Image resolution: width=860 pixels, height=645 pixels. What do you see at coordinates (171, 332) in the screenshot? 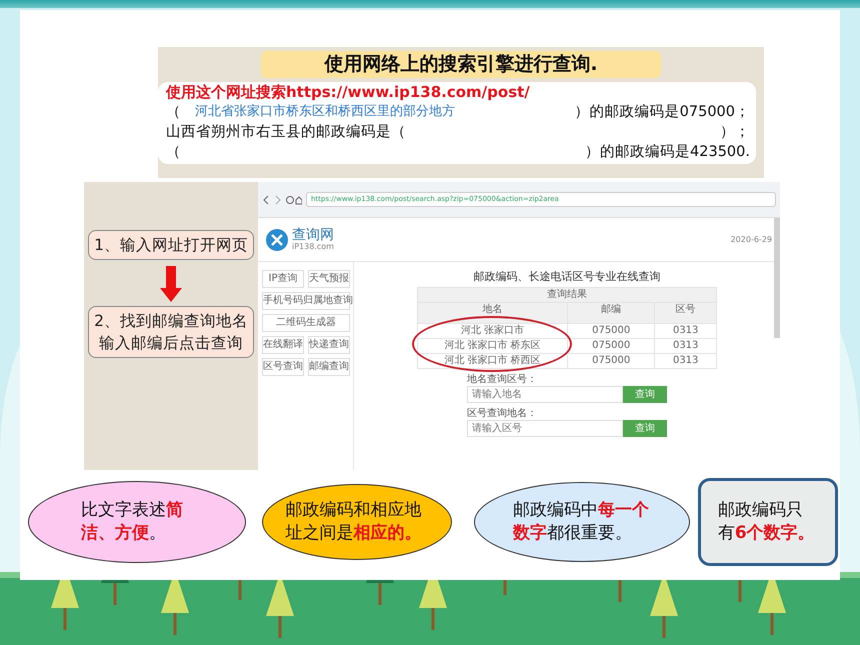
I see `step-label: 2、找到邮编查询地名 输入邮编后点击查询` at bounding box center [171, 332].